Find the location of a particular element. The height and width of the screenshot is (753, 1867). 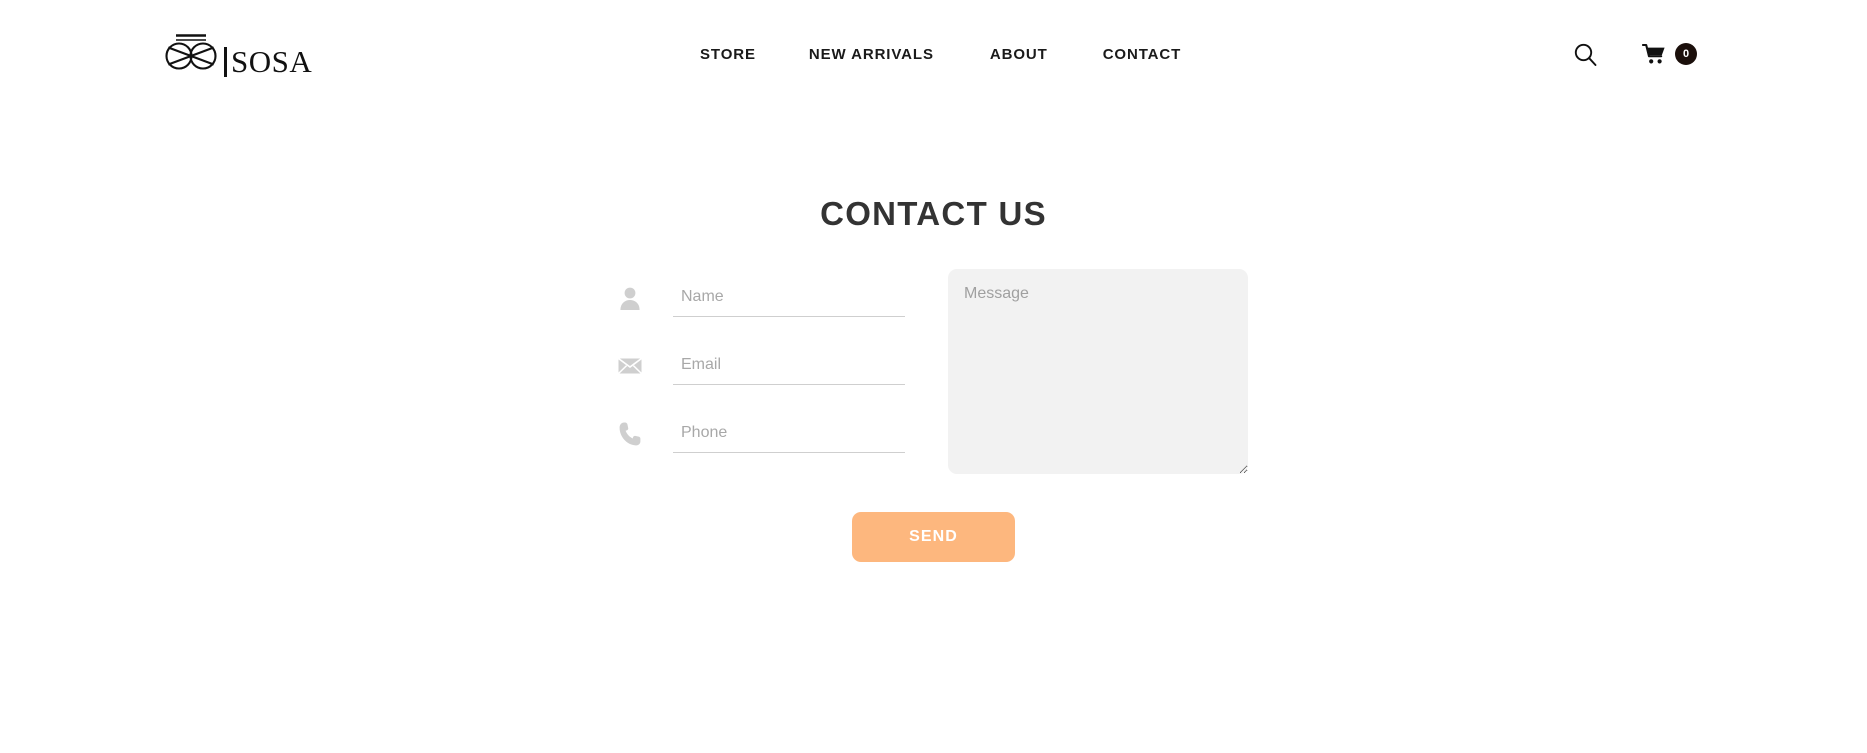

field-row-email is located at coordinates (760, 361).